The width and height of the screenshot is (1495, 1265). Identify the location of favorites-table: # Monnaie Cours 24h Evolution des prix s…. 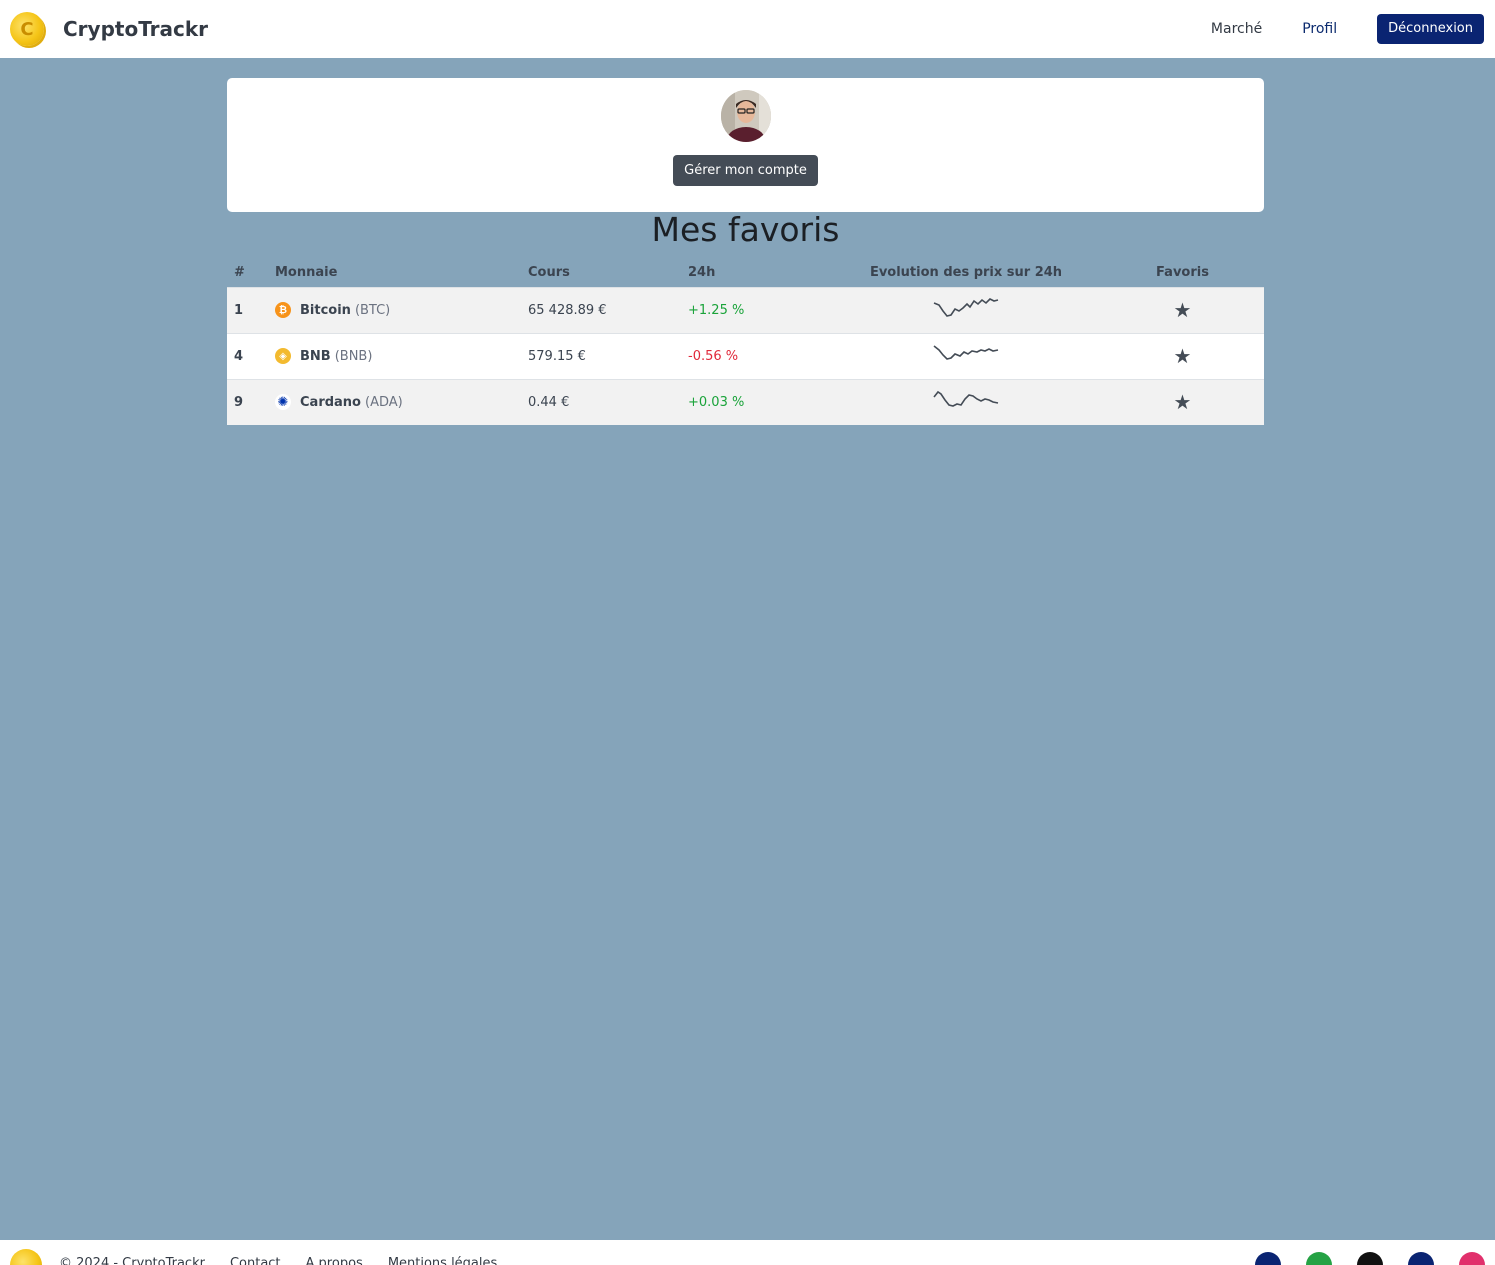
(745, 341).